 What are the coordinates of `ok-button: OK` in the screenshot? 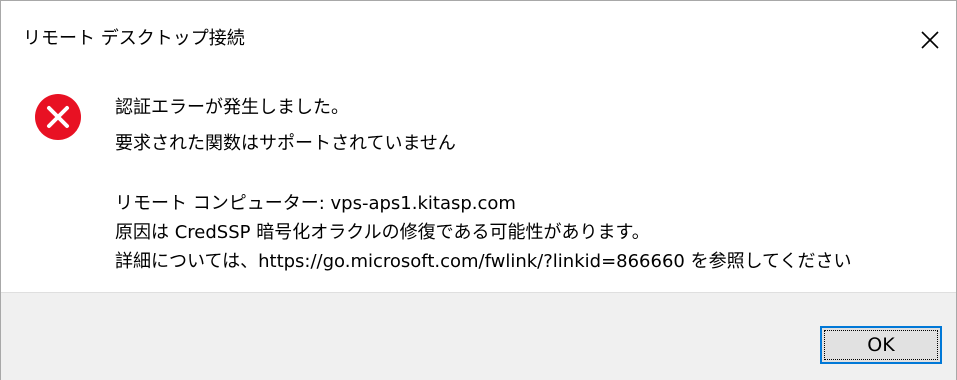 It's located at (881, 345).